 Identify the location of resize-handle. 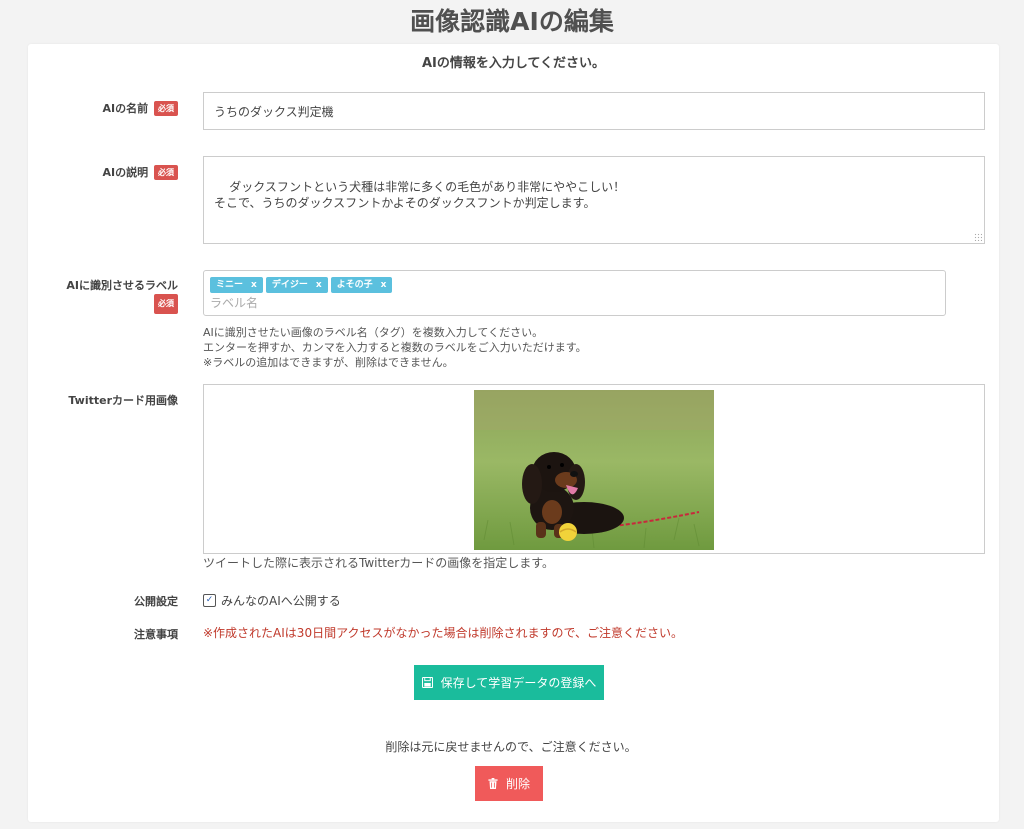
(978, 237).